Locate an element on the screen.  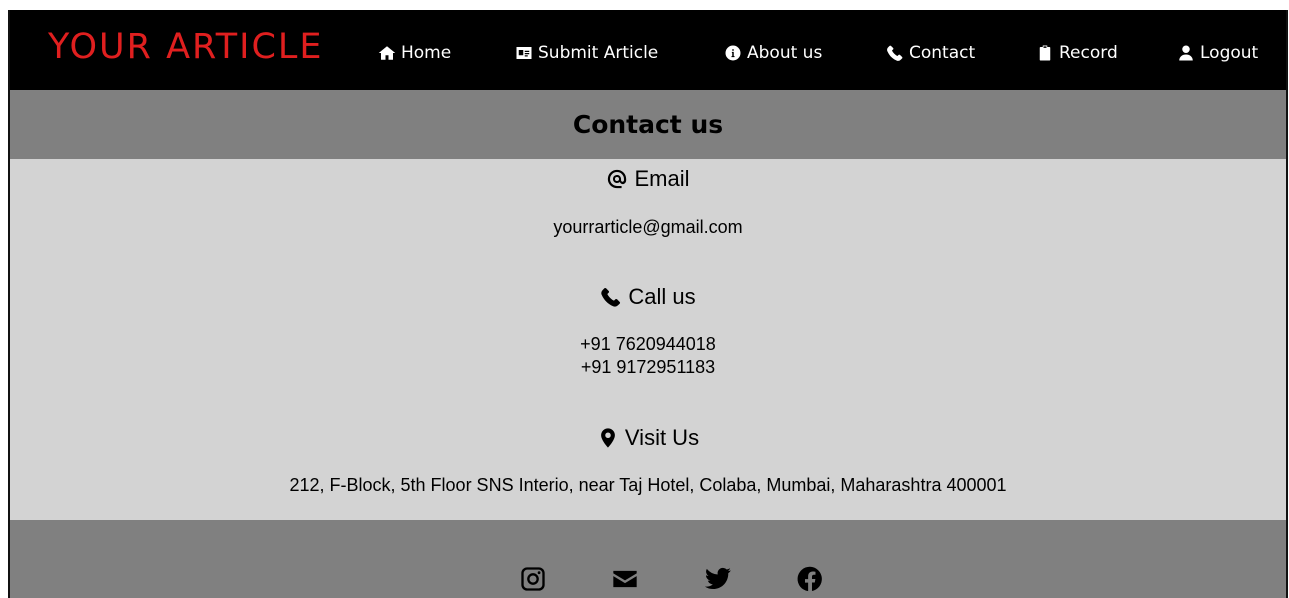
nav-logout: Logout is located at coordinates (1217, 53).